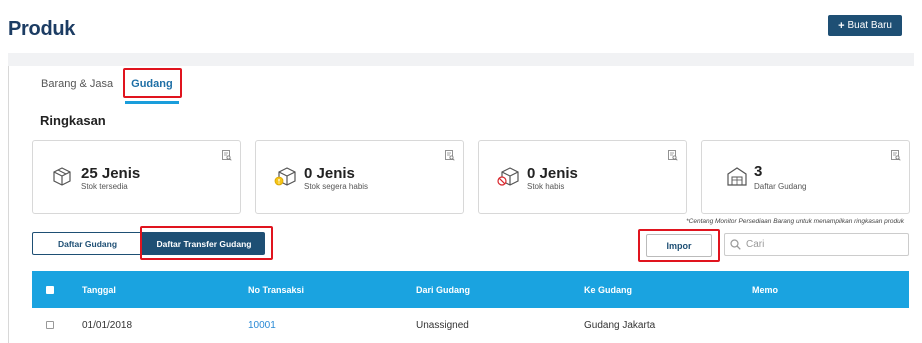 The image size is (922, 343). I want to click on cell-ke-gudang: Gudang Jakarta, so click(620, 325).